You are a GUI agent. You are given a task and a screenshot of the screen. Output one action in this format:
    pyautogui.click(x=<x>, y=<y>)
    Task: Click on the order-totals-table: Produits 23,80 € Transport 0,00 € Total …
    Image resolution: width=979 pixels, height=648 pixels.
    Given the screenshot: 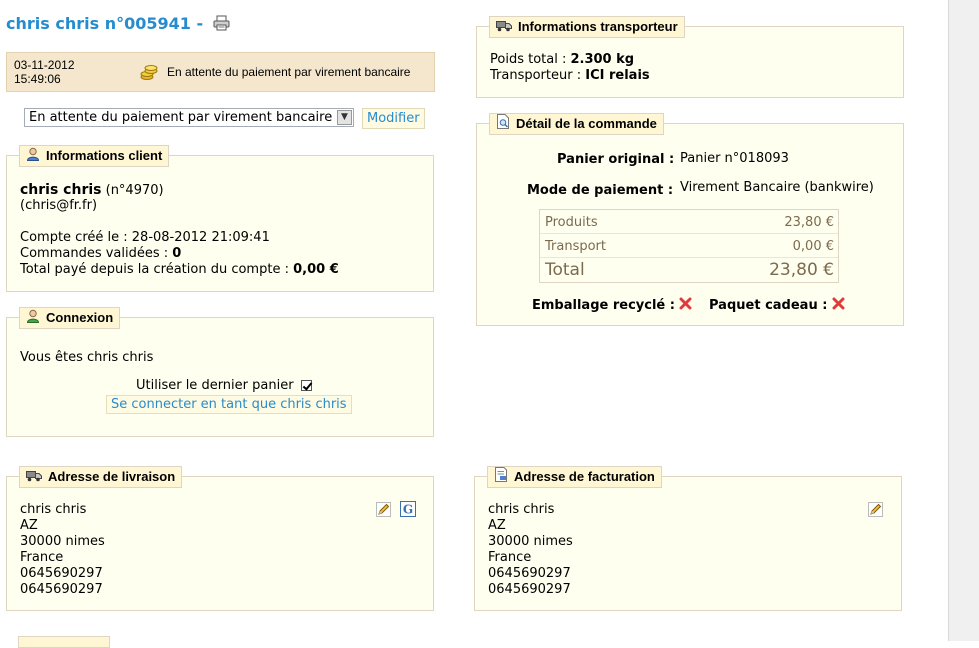 What is the action you would take?
    pyautogui.click(x=689, y=246)
    